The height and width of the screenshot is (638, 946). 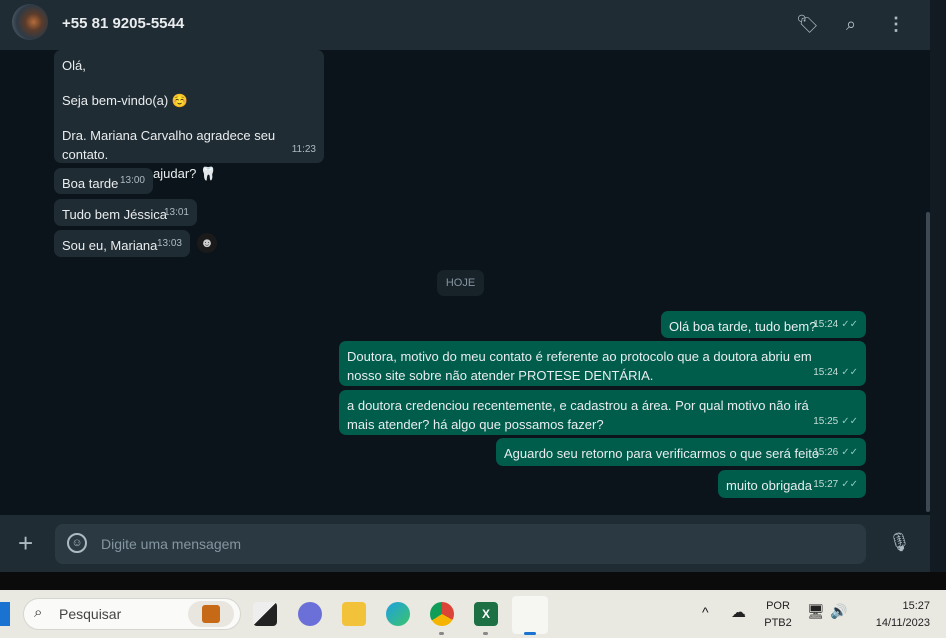 I want to click on taskbar-search-label: Pesquisar, so click(x=90, y=614).